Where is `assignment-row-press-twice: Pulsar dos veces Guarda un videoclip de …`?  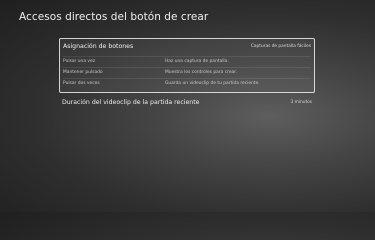
assignment-row-press-twice: Pulsar dos veces Guarda un videoclip de … is located at coordinates (187, 83).